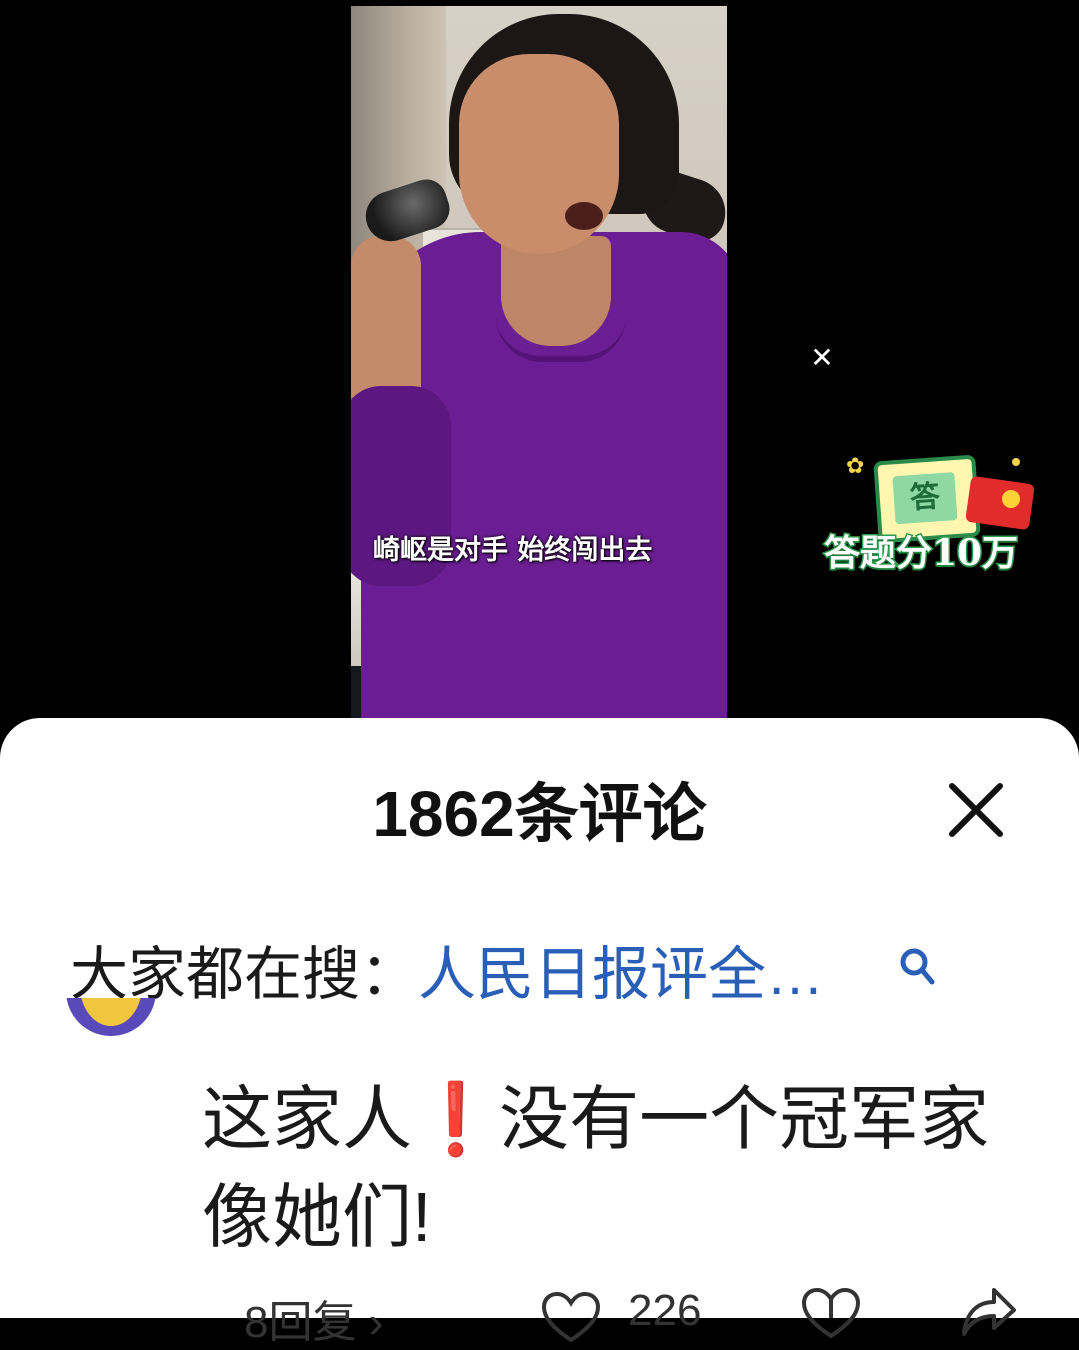 This screenshot has width=1079, height=1350. What do you see at coordinates (920, 553) in the screenshot?
I see `quiz-ad-label: 答题分10万` at bounding box center [920, 553].